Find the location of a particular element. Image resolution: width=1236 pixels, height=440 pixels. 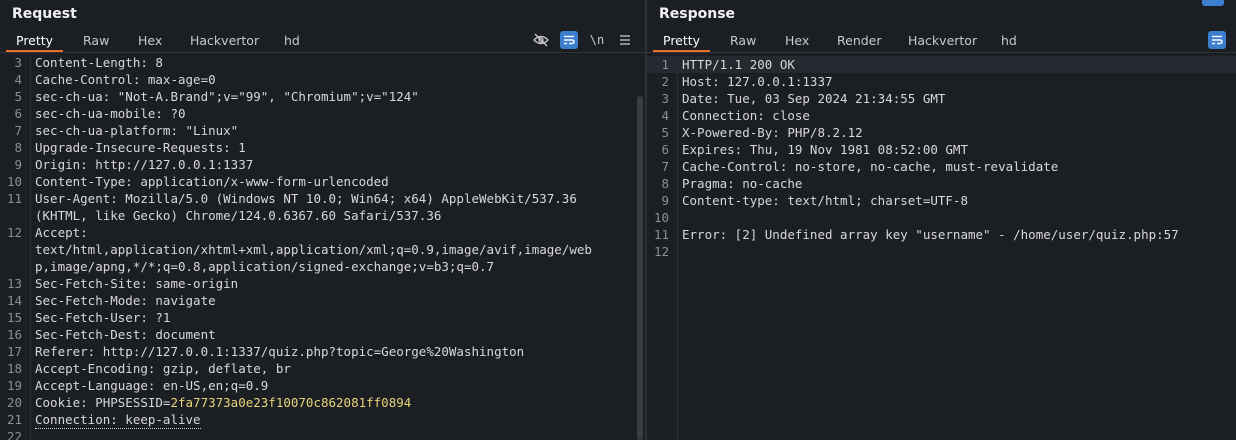

line-number: 16 is located at coordinates (14, 334).